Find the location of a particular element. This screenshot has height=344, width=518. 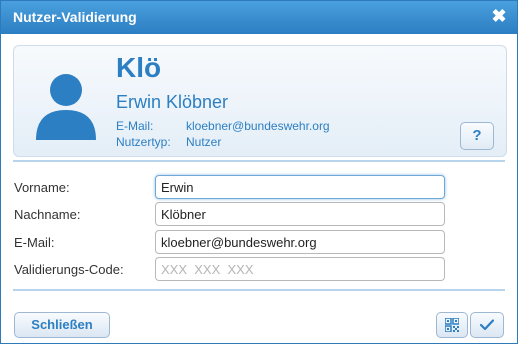

profile-username: Klö is located at coordinates (139, 67).